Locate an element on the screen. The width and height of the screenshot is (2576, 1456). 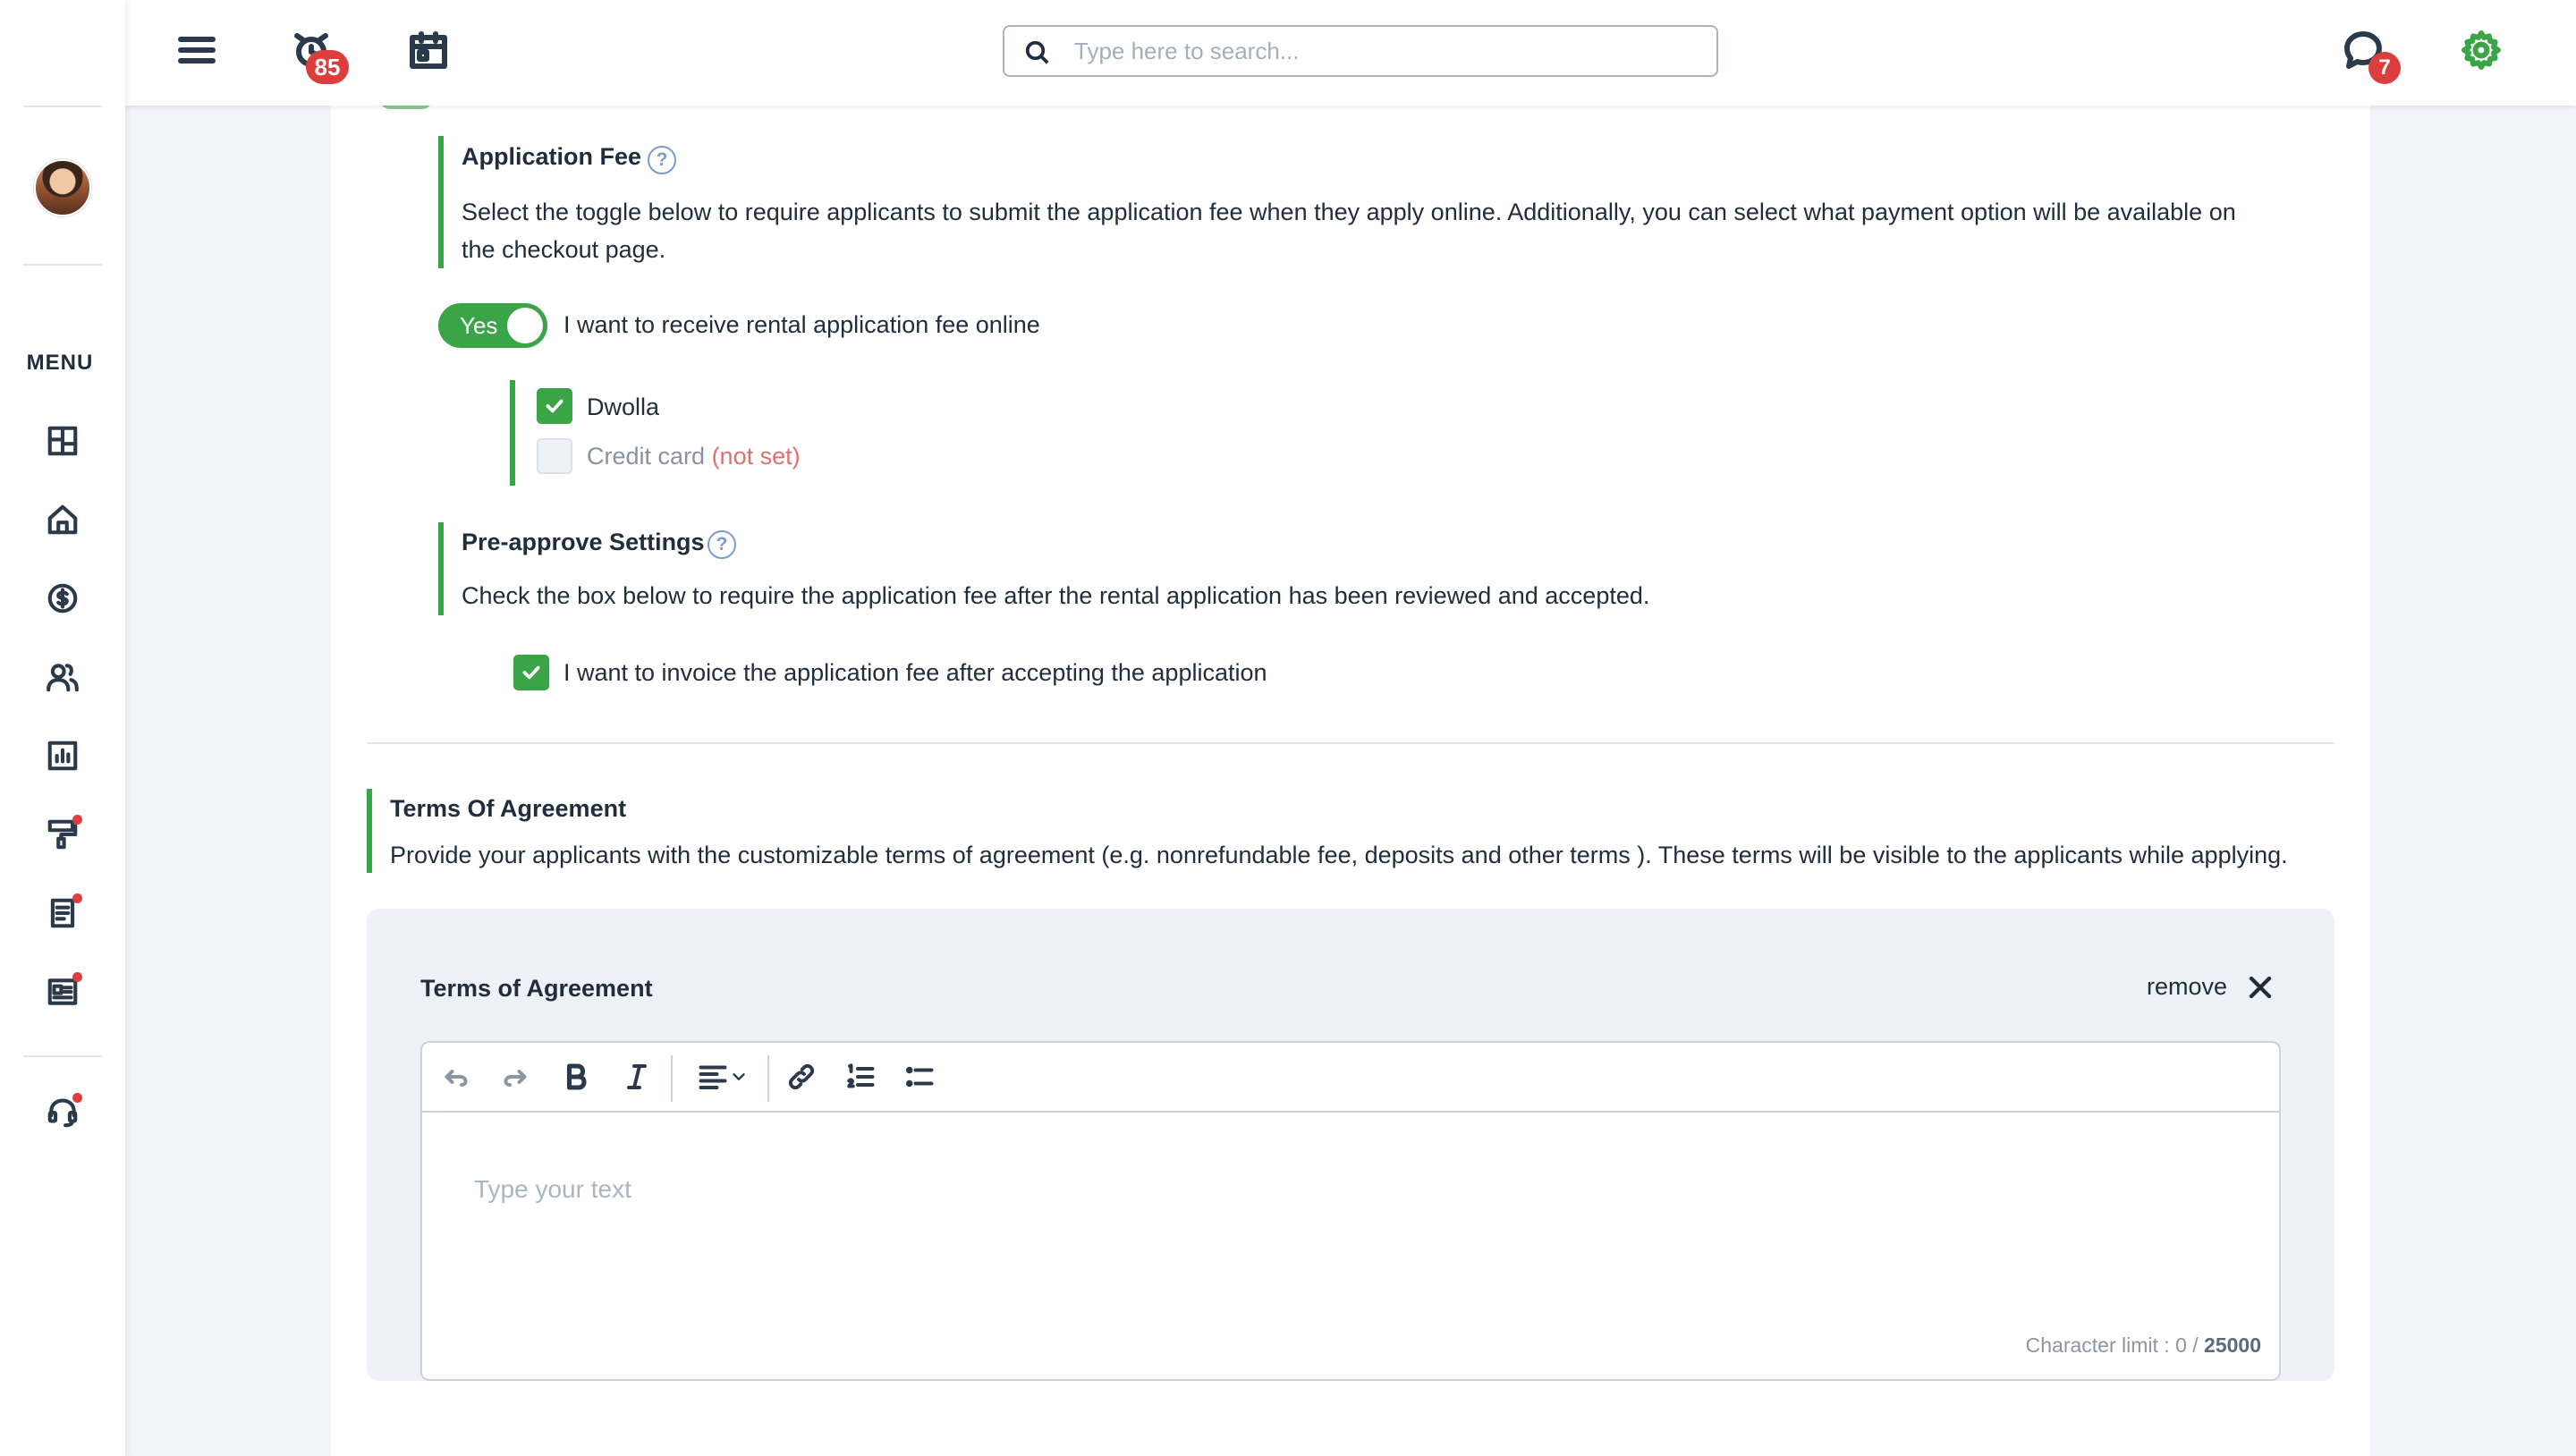
settings-button is located at coordinates (2481, 50).